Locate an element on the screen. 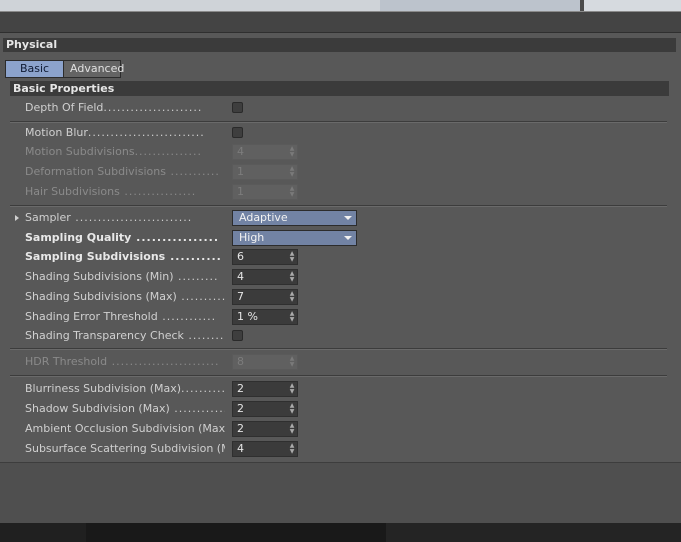 Image resolution: width=681 pixels, height=542 pixels. shading-subdivisions-min-field: 4 ▲ ▼ is located at coordinates (265, 277).